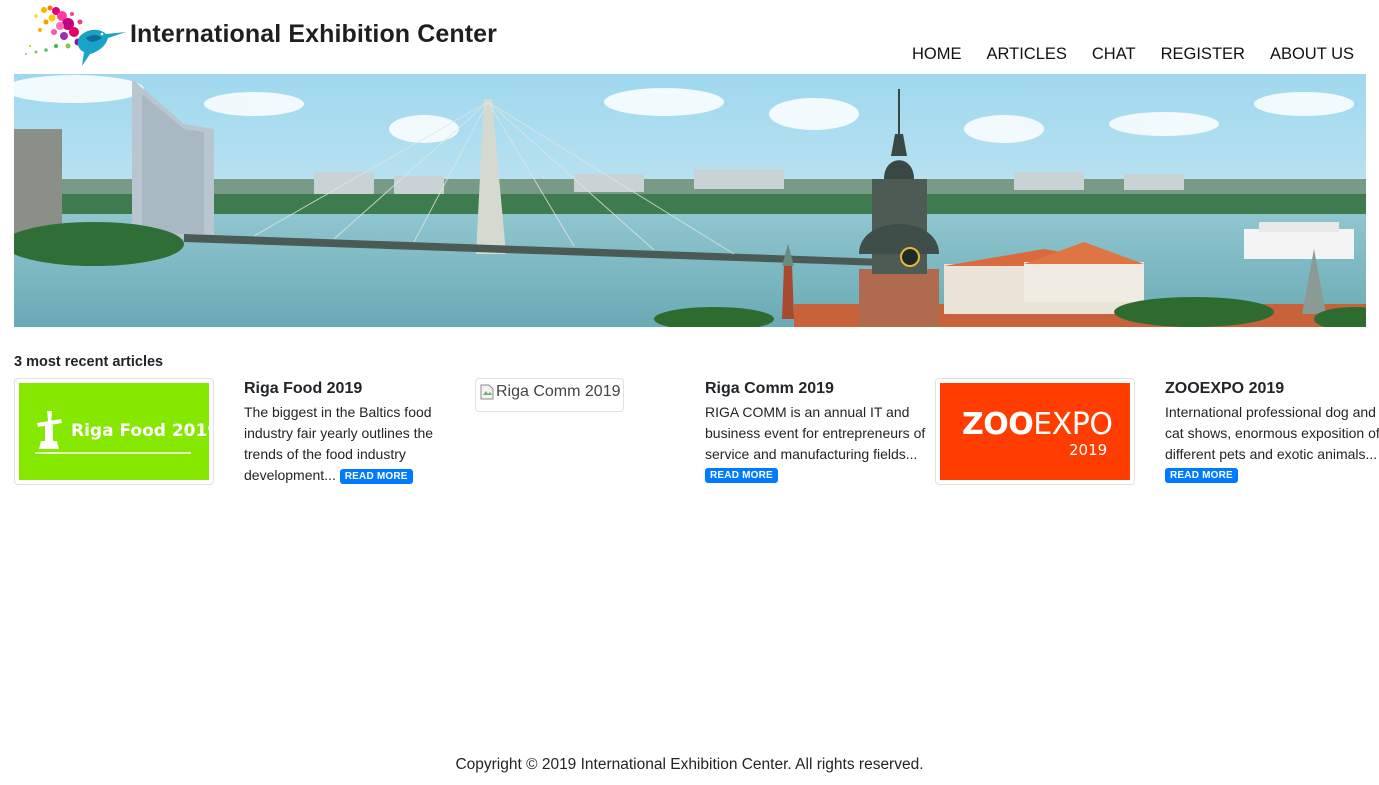 The height and width of the screenshot is (785, 1379). What do you see at coordinates (1027, 54) in the screenshot?
I see `nav-articles: ARTICLES` at bounding box center [1027, 54].